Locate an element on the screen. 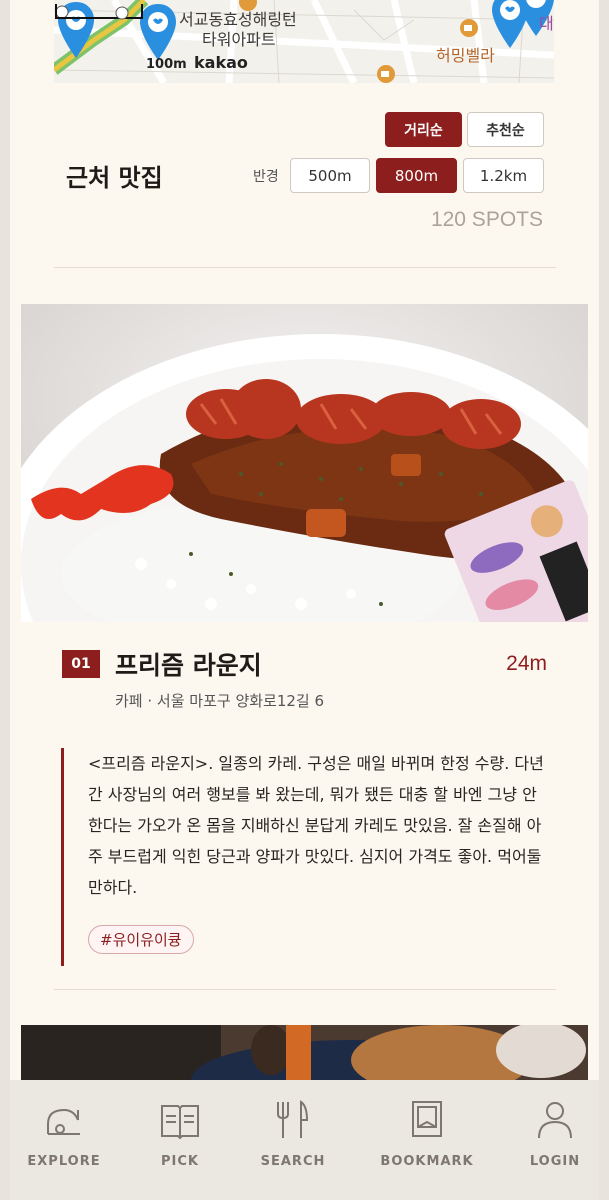 The image size is (609, 1200). restaurant-photo is located at coordinates (304, 1055).